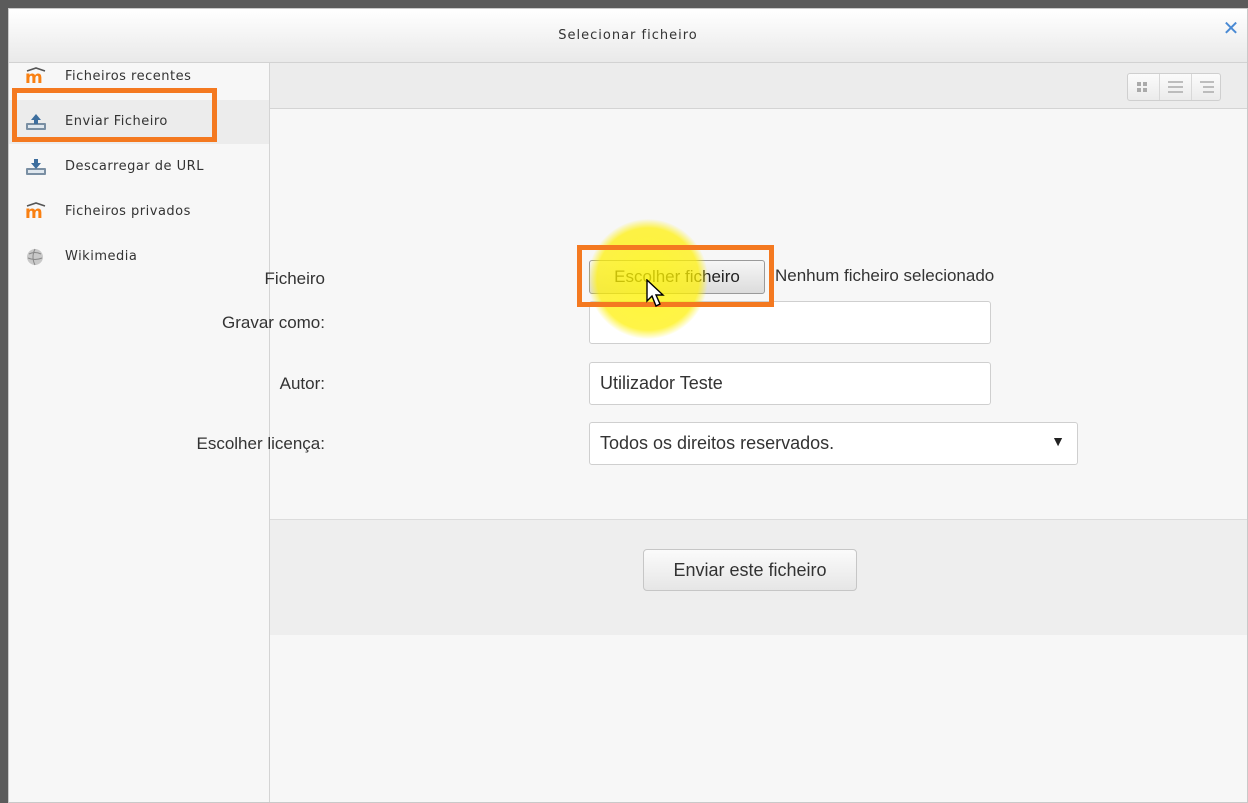 The height and width of the screenshot is (803, 1248). What do you see at coordinates (790, 322) in the screenshot?
I see `saveas-input` at bounding box center [790, 322].